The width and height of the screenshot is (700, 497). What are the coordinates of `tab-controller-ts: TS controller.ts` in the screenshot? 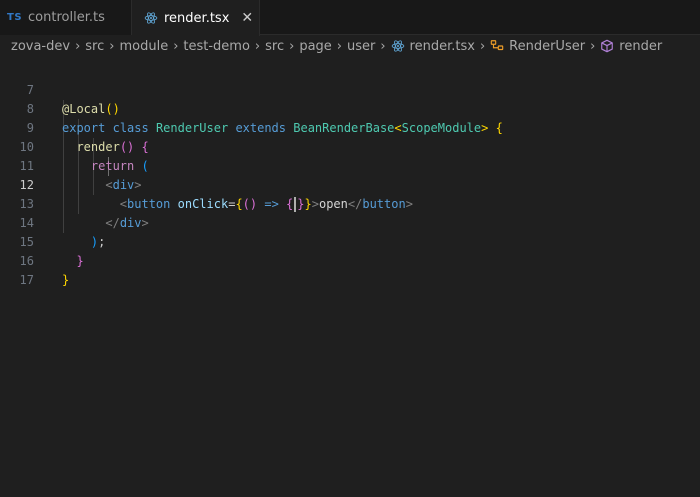 It's located at (66, 17).